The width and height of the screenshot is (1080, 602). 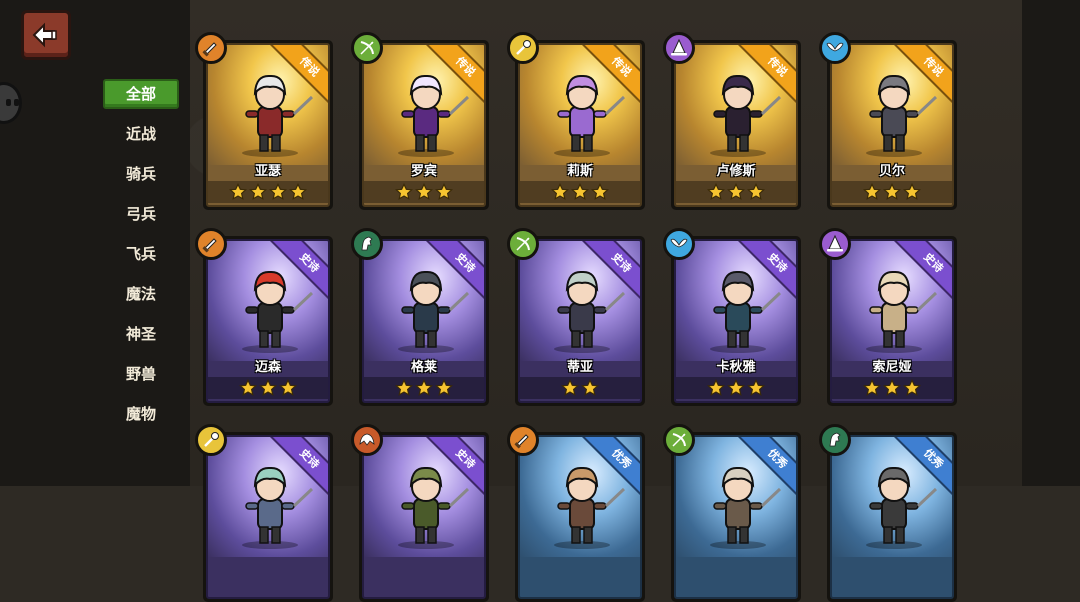 I want to click on wizard-hat-icon, so click(x=679, y=47).